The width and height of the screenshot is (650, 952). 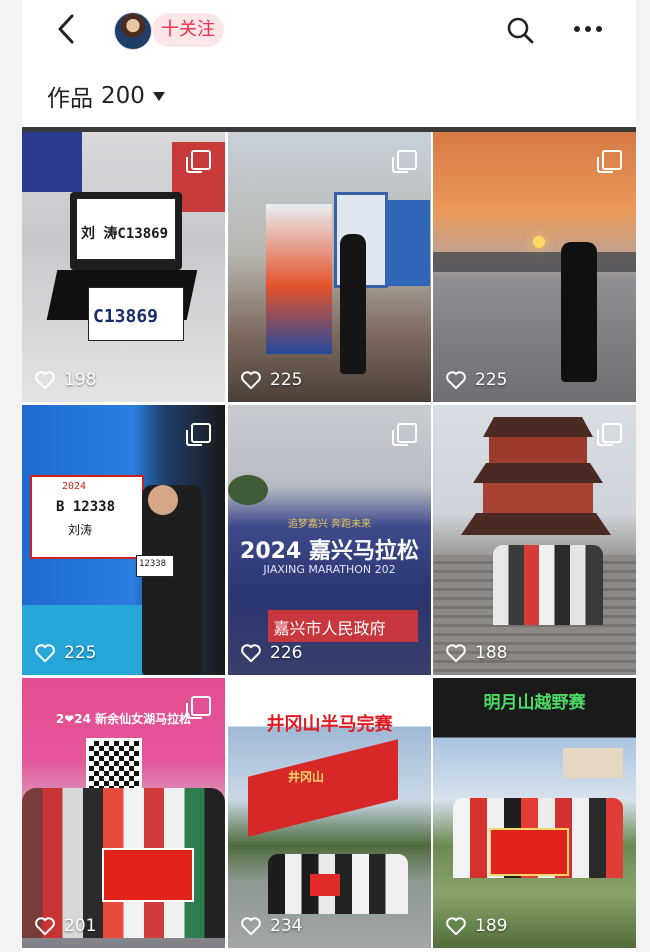 What do you see at coordinates (329, 628) in the screenshot?
I see `banner-organizer: 嘉兴市人民政府` at bounding box center [329, 628].